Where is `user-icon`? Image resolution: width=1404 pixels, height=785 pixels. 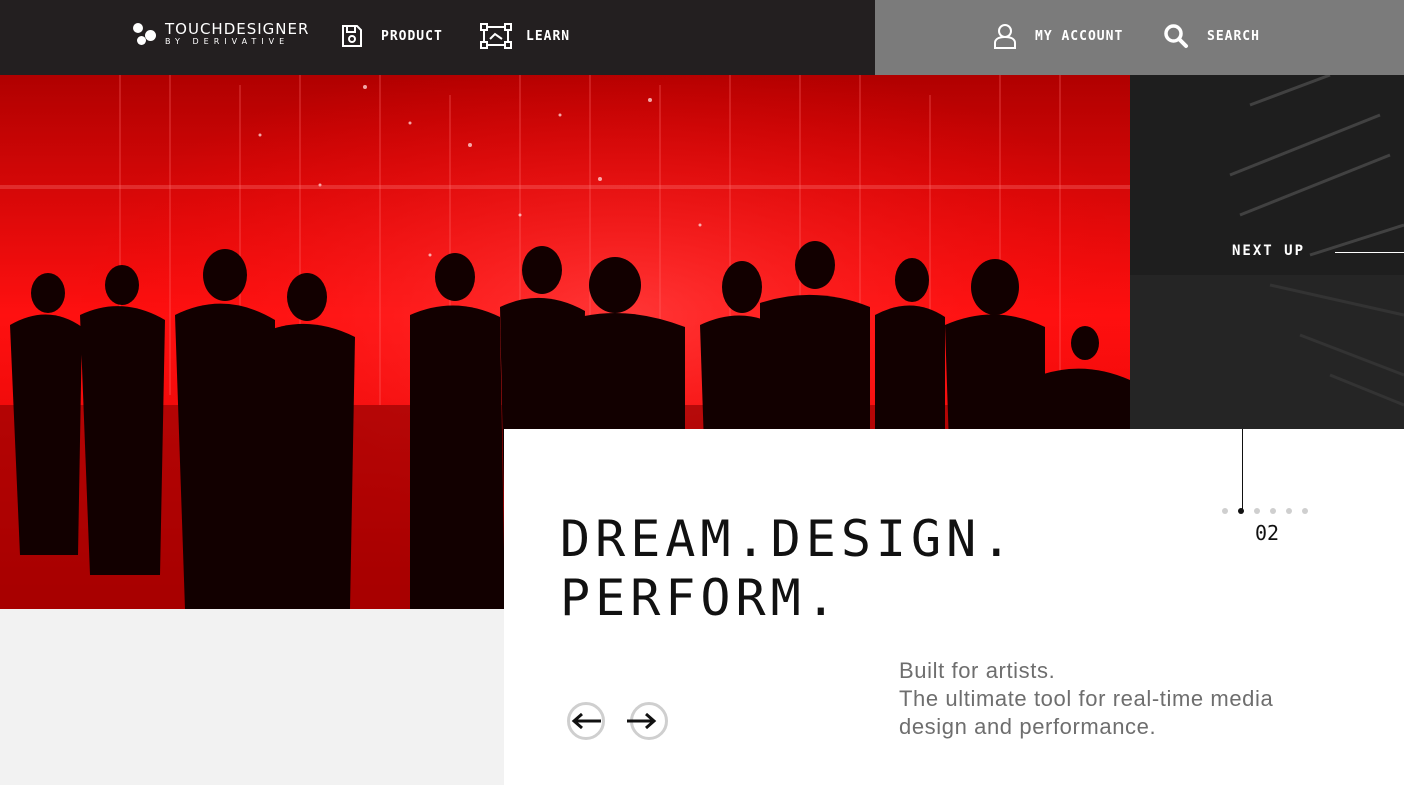 user-icon is located at coordinates (1005, 36).